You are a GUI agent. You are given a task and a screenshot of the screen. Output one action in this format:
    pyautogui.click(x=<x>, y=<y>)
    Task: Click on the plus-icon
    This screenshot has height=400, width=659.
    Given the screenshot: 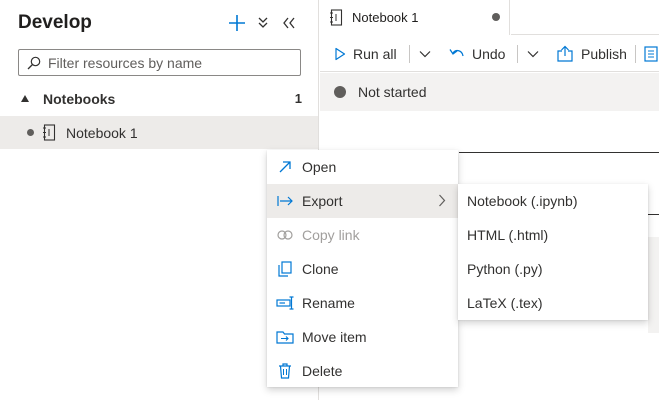 What is the action you would take?
    pyautogui.click(x=237, y=23)
    